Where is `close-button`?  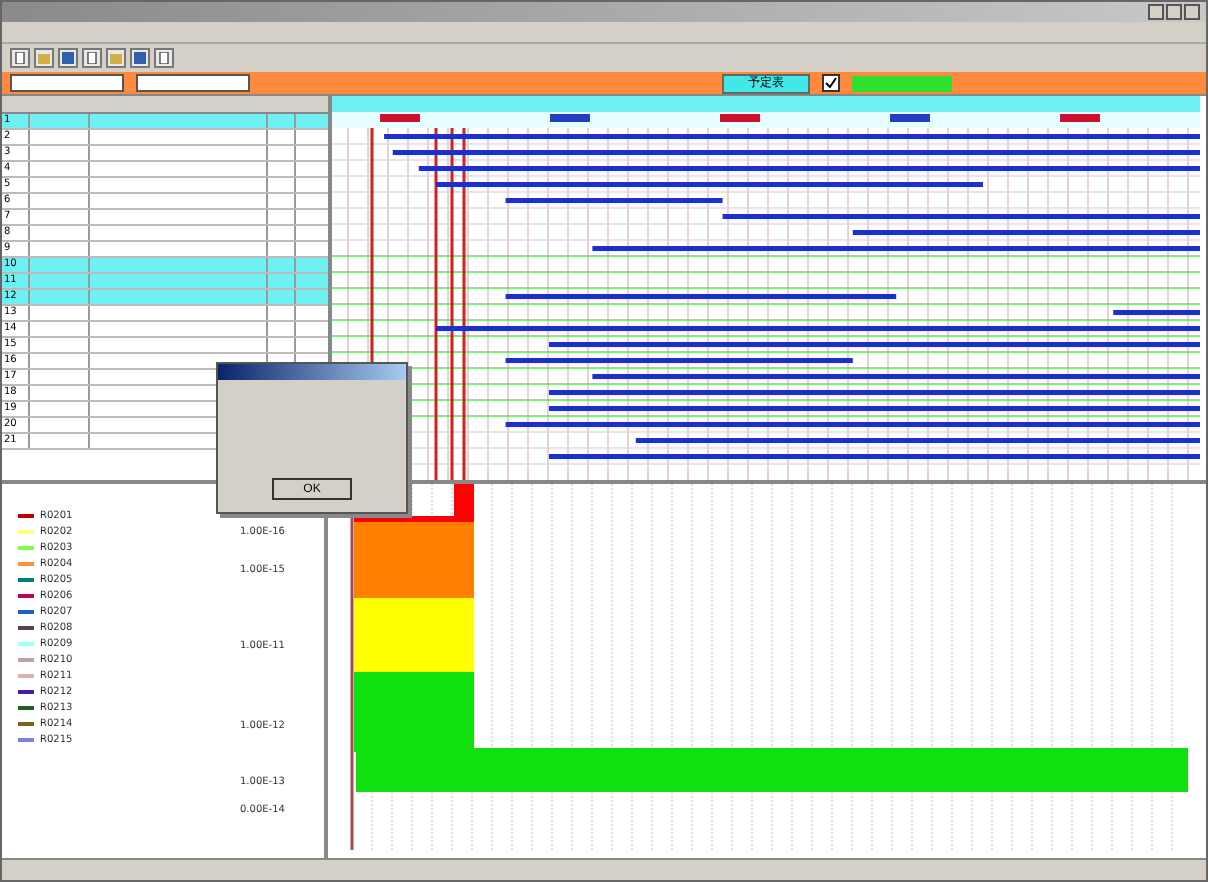
close-button is located at coordinates (1192, 12).